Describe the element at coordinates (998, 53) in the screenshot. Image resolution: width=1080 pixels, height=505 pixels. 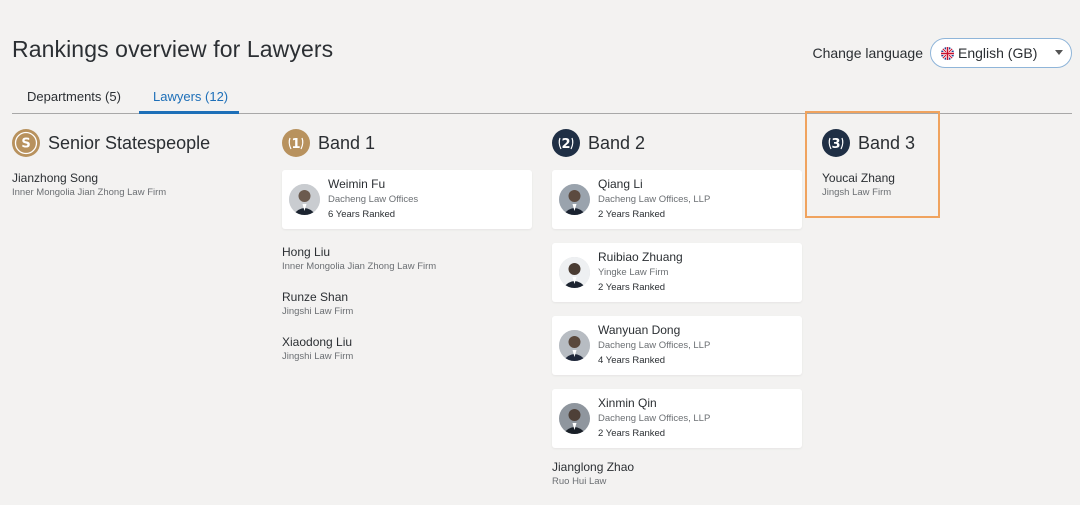
I see `language-value: English (GB)` at that location.